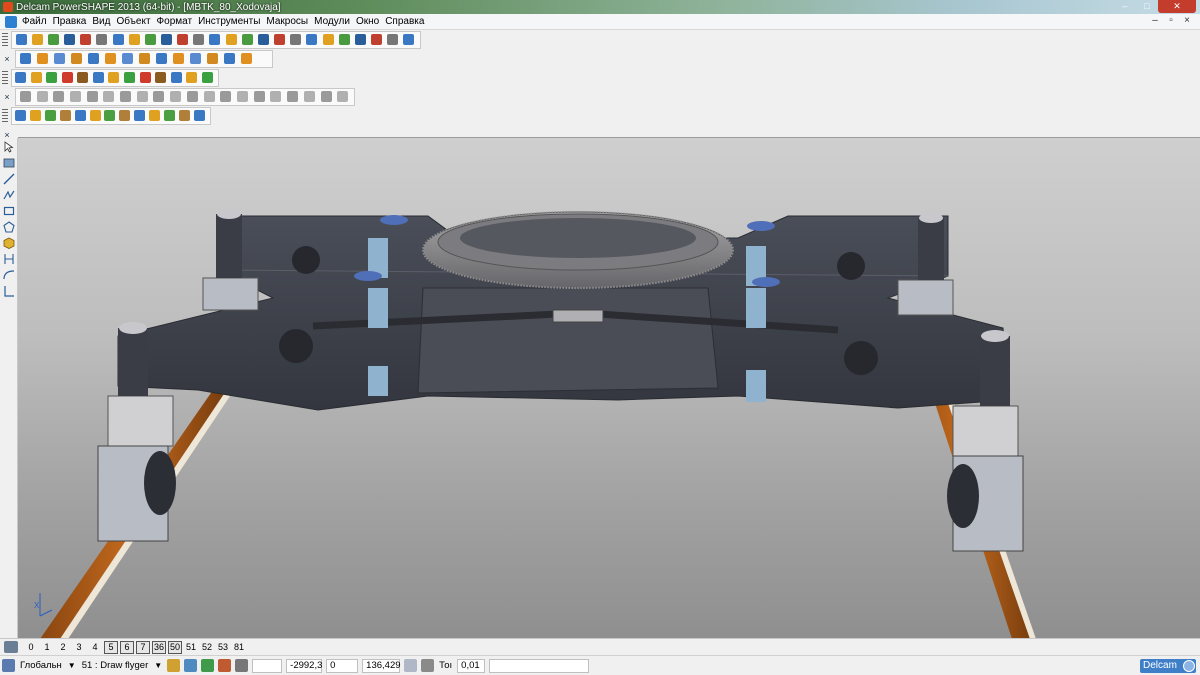  Describe the element at coordinates (471, 665) in the screenshot. I see `tolerance-field: 0,01` at that location.